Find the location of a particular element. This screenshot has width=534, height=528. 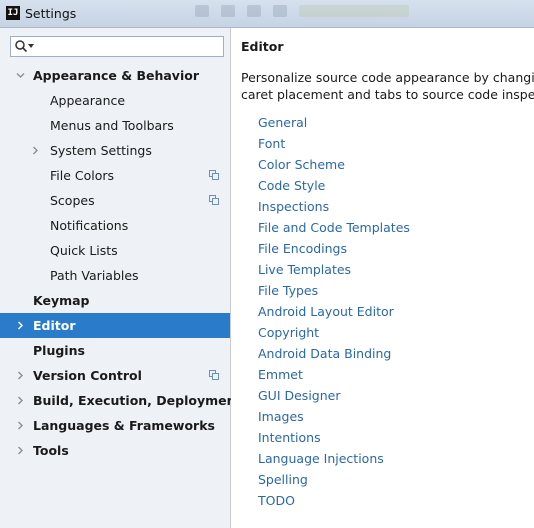

sidebar-item-tools: Tools is located at coordinates (115, 450).